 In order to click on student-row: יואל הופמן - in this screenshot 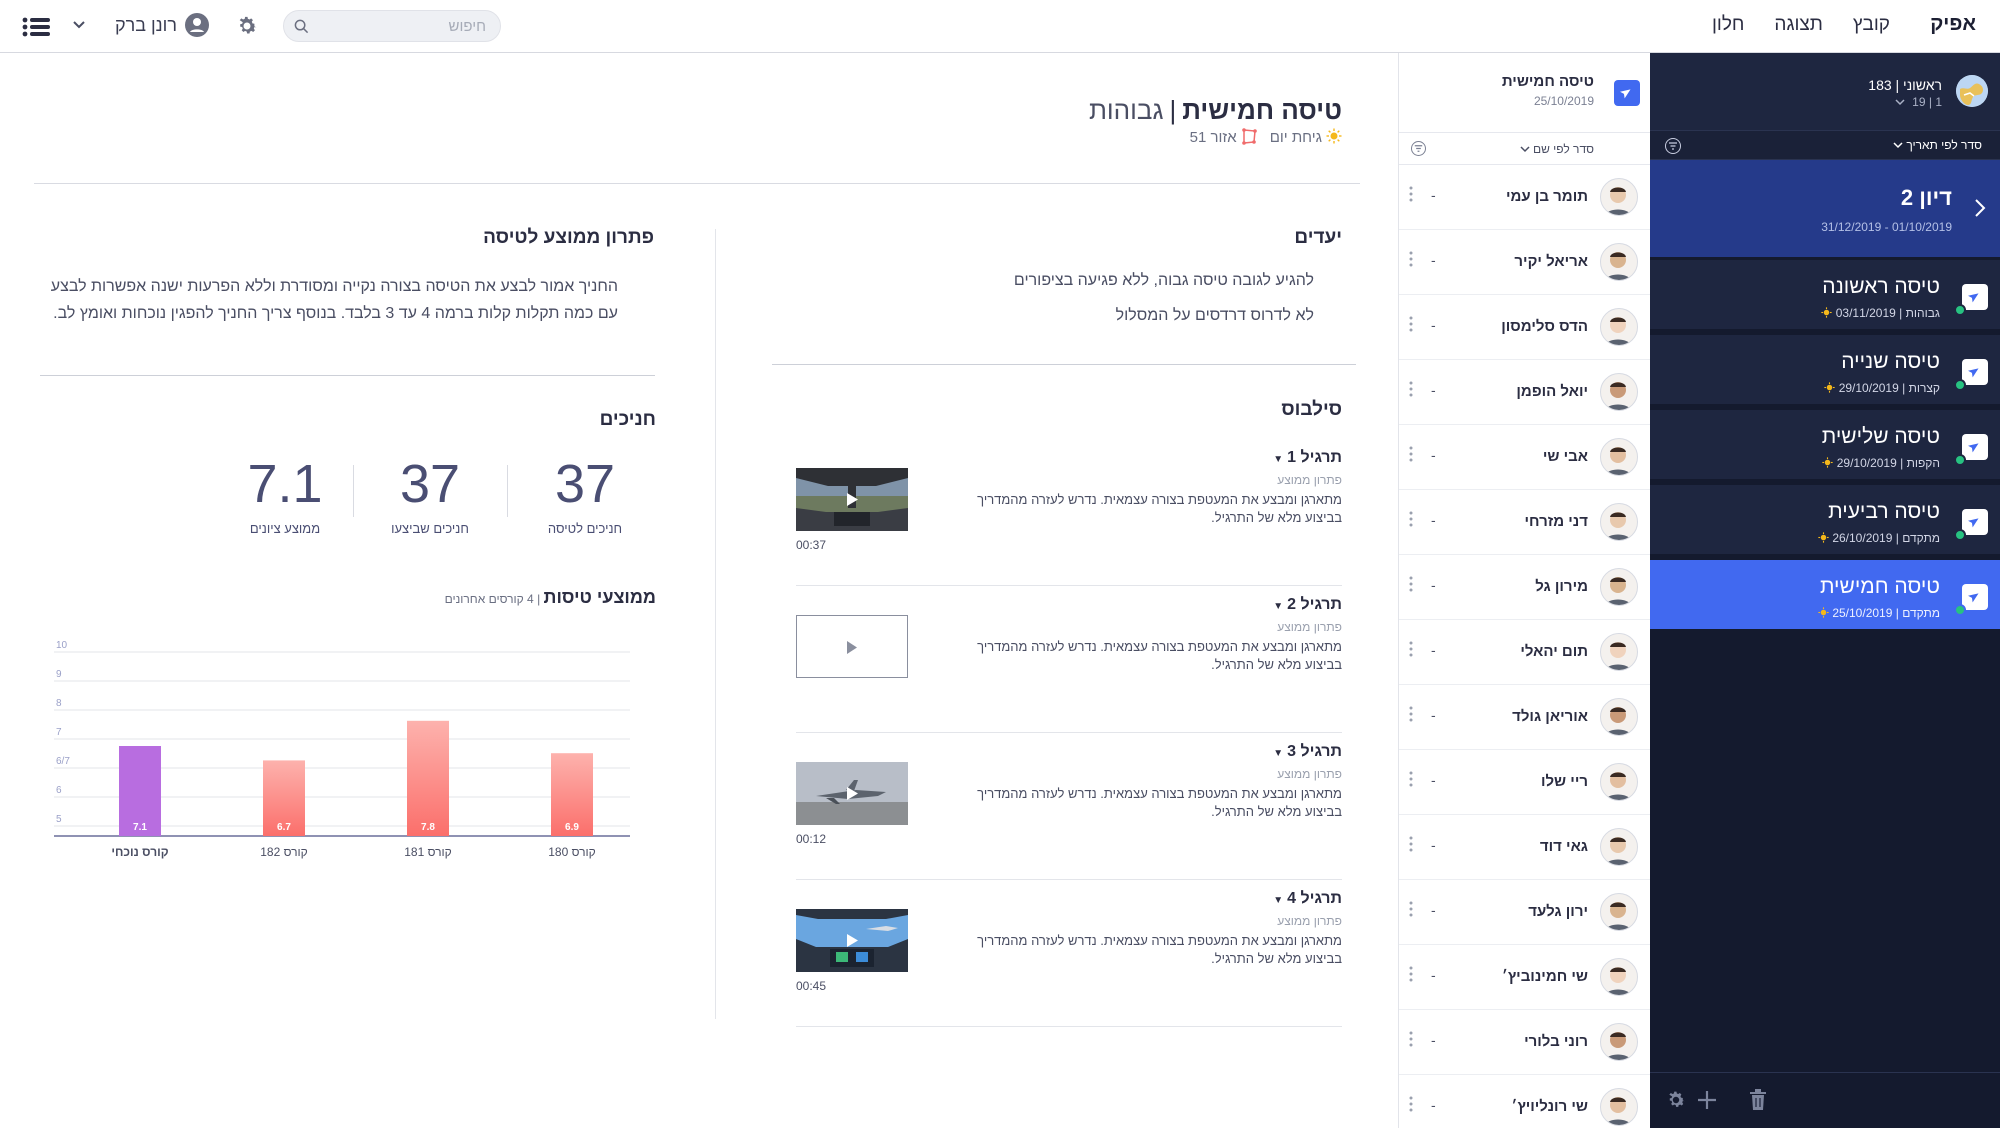, I will do `click(1524, 392)`.